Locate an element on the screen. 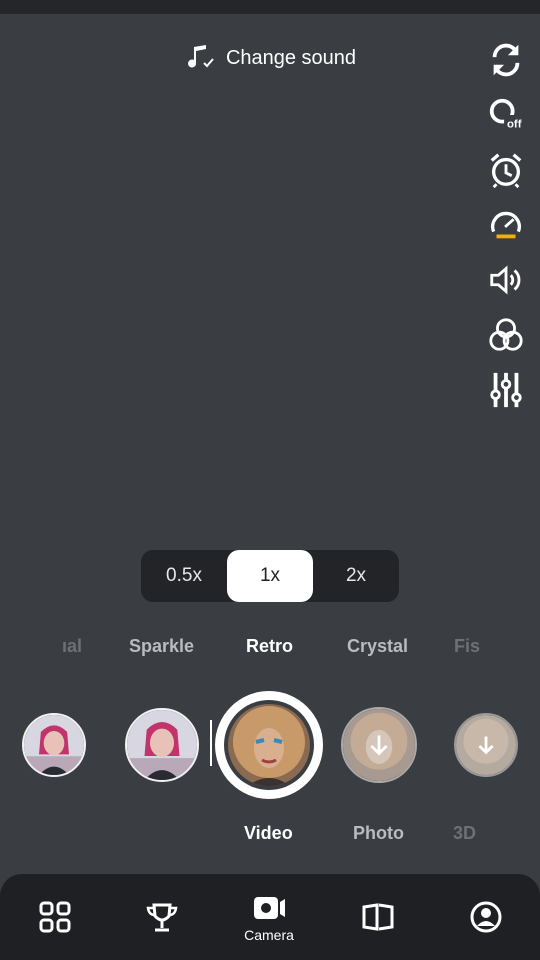 The height and width of the screenshot is (960, 540). change-sound-label: Change sound is located at coordinates (291, 57).